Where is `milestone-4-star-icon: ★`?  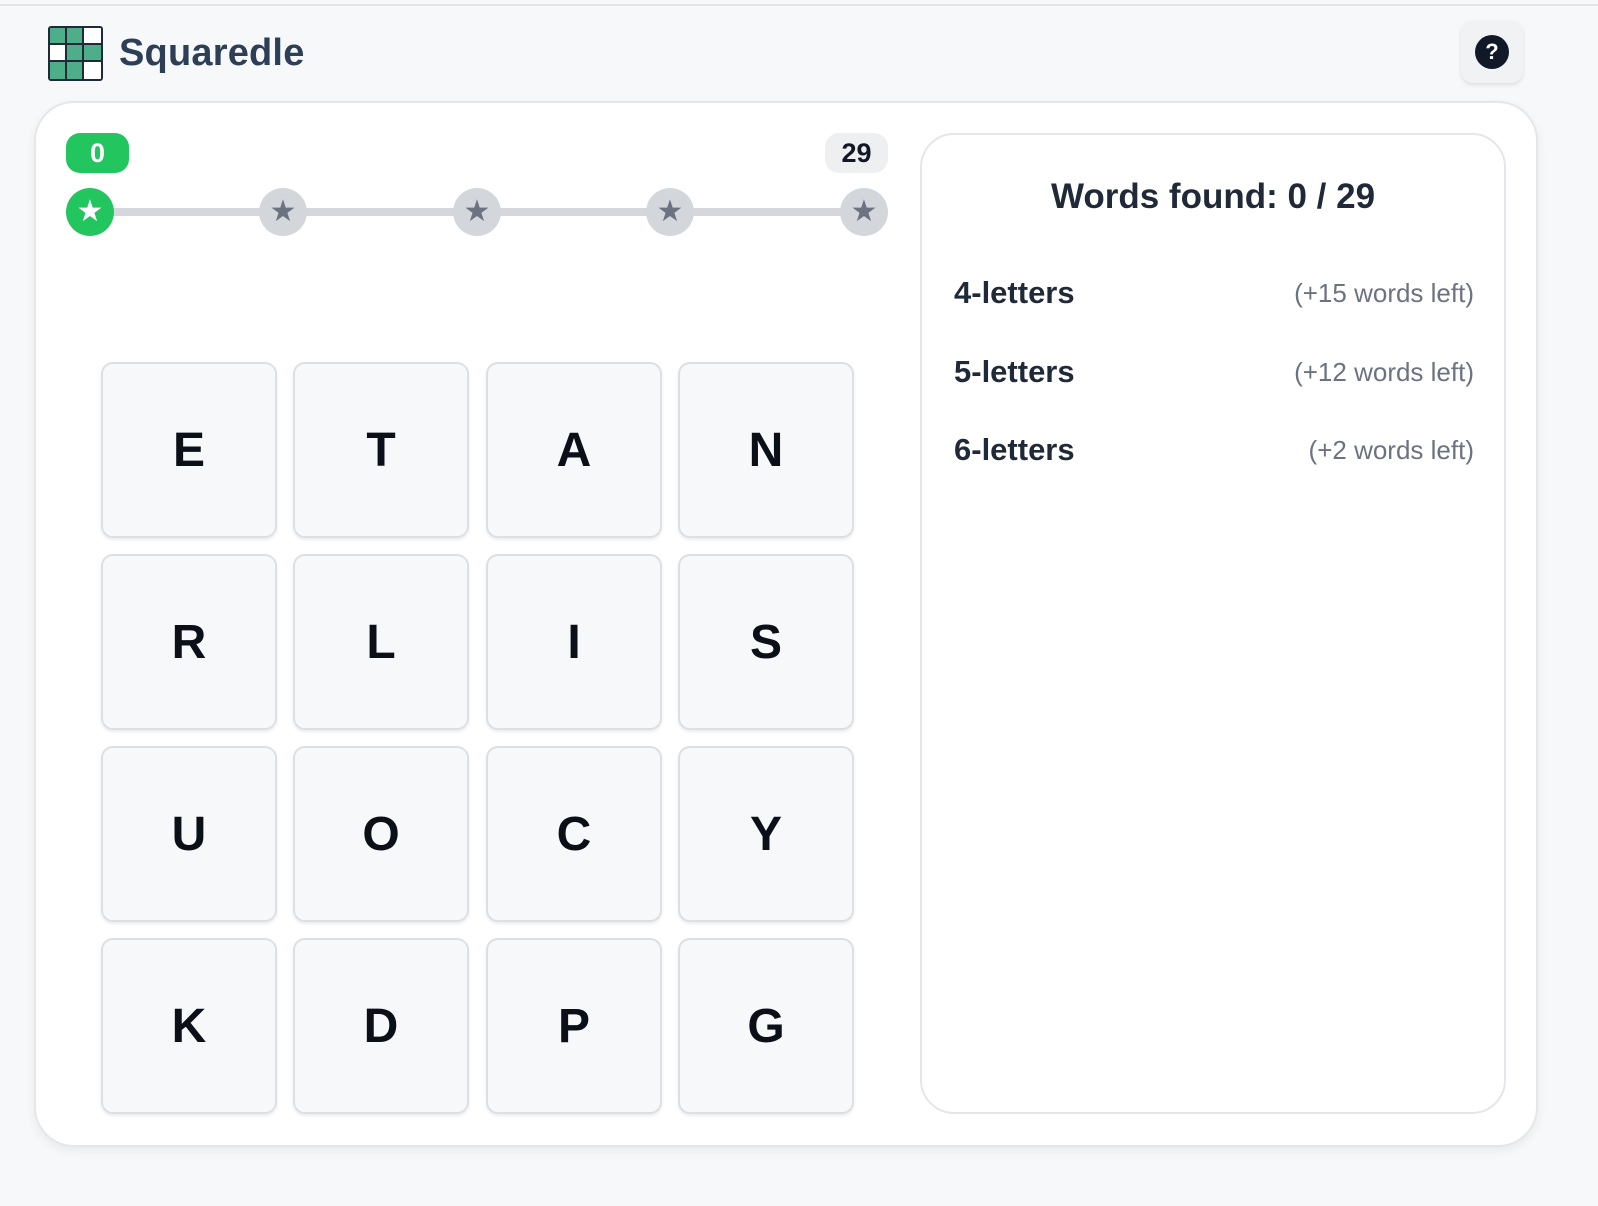
milestone-4-star-icon: ★ is located at coordinates (670, 212).